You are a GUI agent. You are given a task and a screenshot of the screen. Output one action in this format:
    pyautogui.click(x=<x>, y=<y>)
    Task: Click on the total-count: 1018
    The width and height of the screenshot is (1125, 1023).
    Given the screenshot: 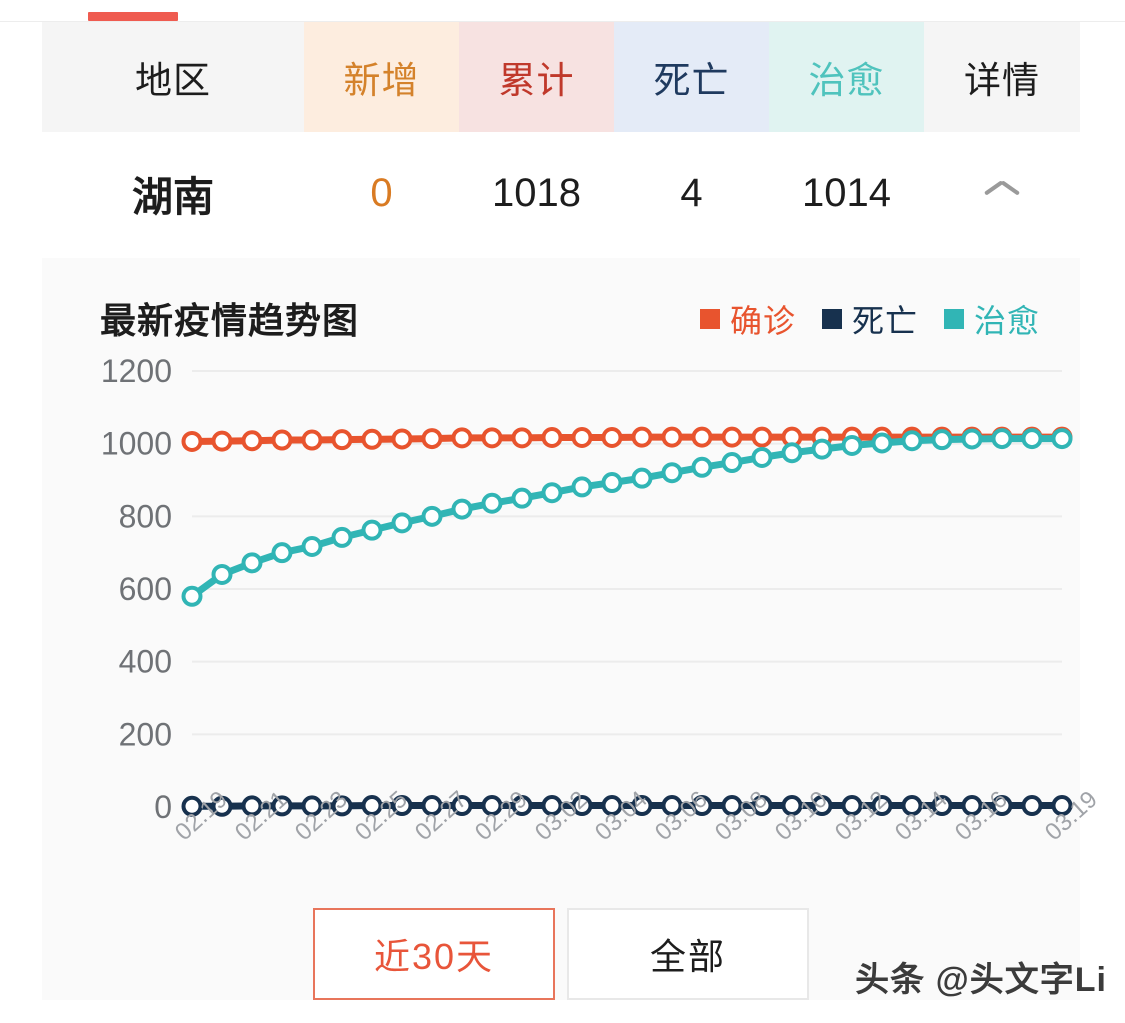 What is the action you would take?
    pyautogui.click(x=536, y=192)
    